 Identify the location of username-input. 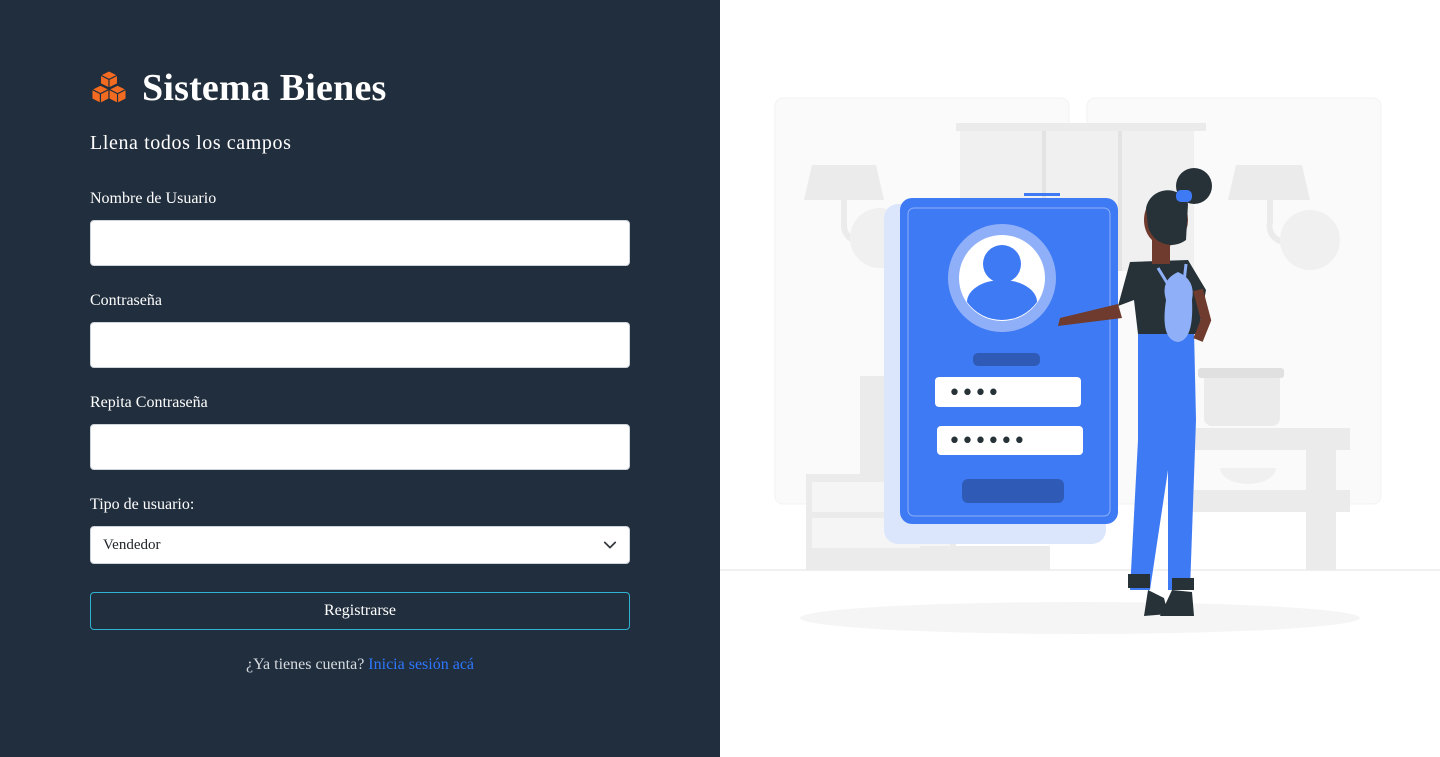
(360, 243).